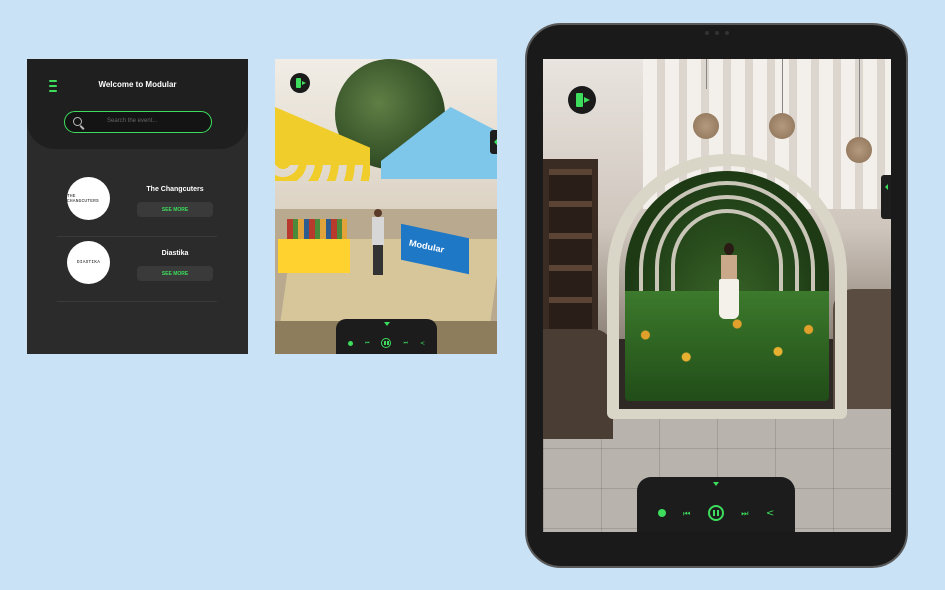  What do you see at coordinates (386, 206) in the screenshot?
I see `market-ar-screen: Modular ⏮ ⏭ <` at bounding box center [386, 206].